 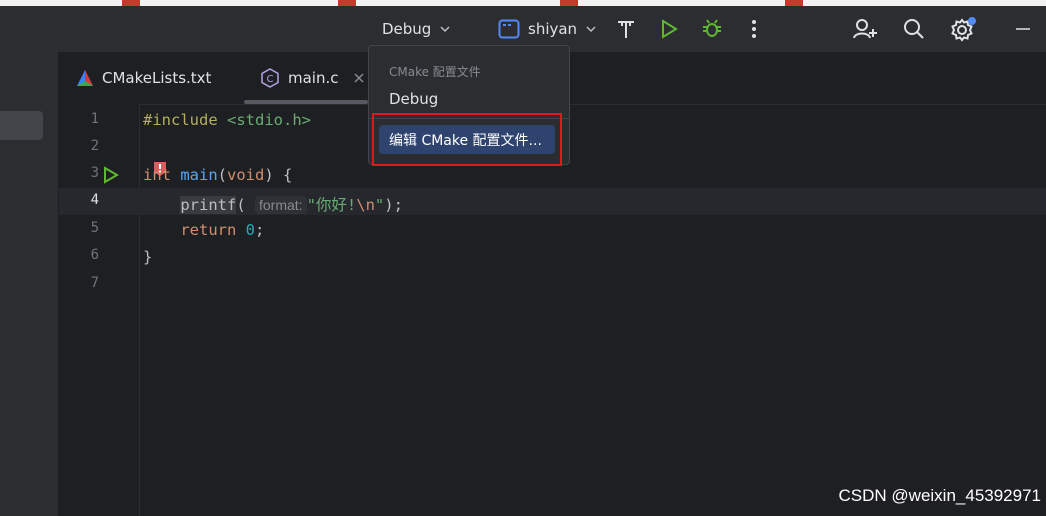 I want to click on close-icon, so click(x=359, y=78).